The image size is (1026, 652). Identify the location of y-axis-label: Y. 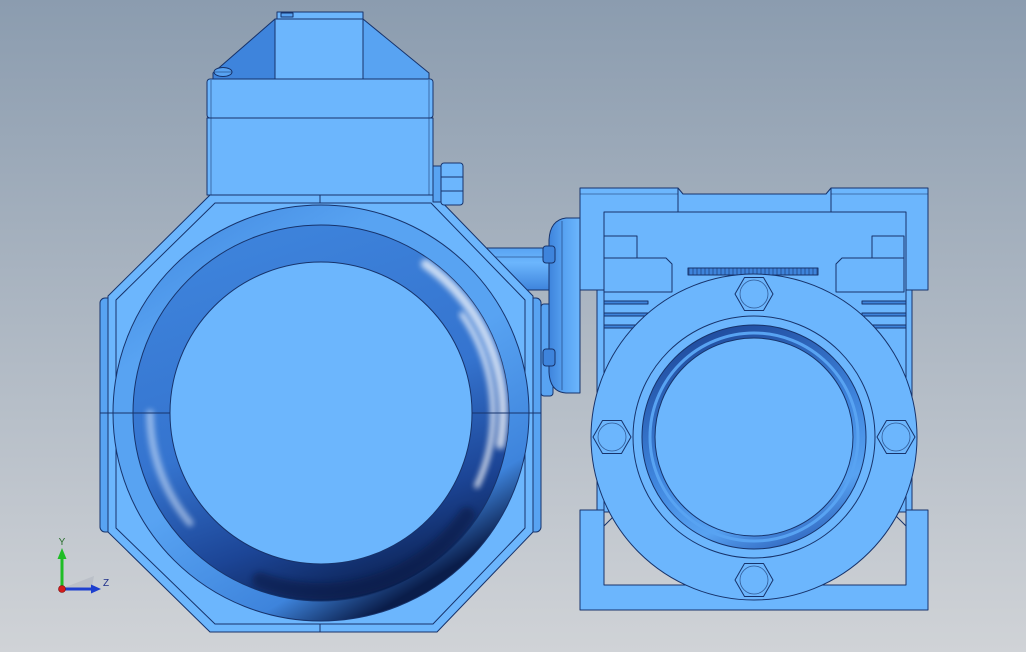
(62, 542).